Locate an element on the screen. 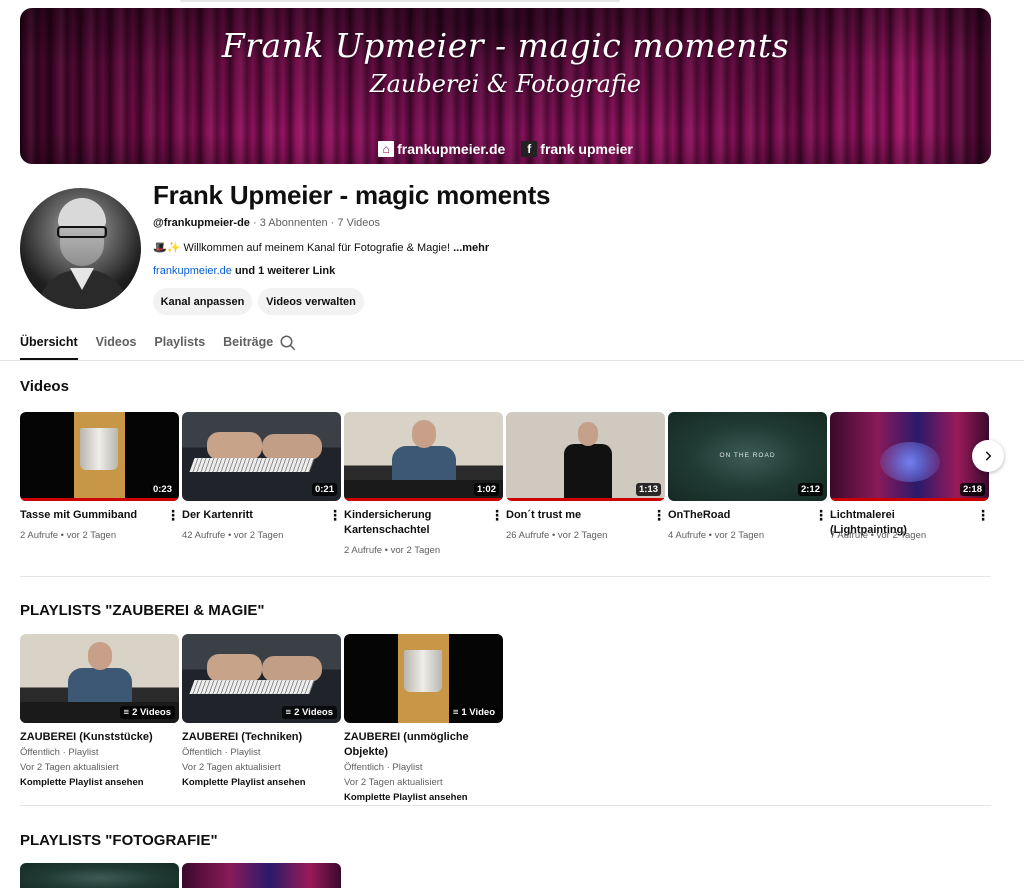 The image size is (1024, 888). search-icon is located at coordinates (288, 343).